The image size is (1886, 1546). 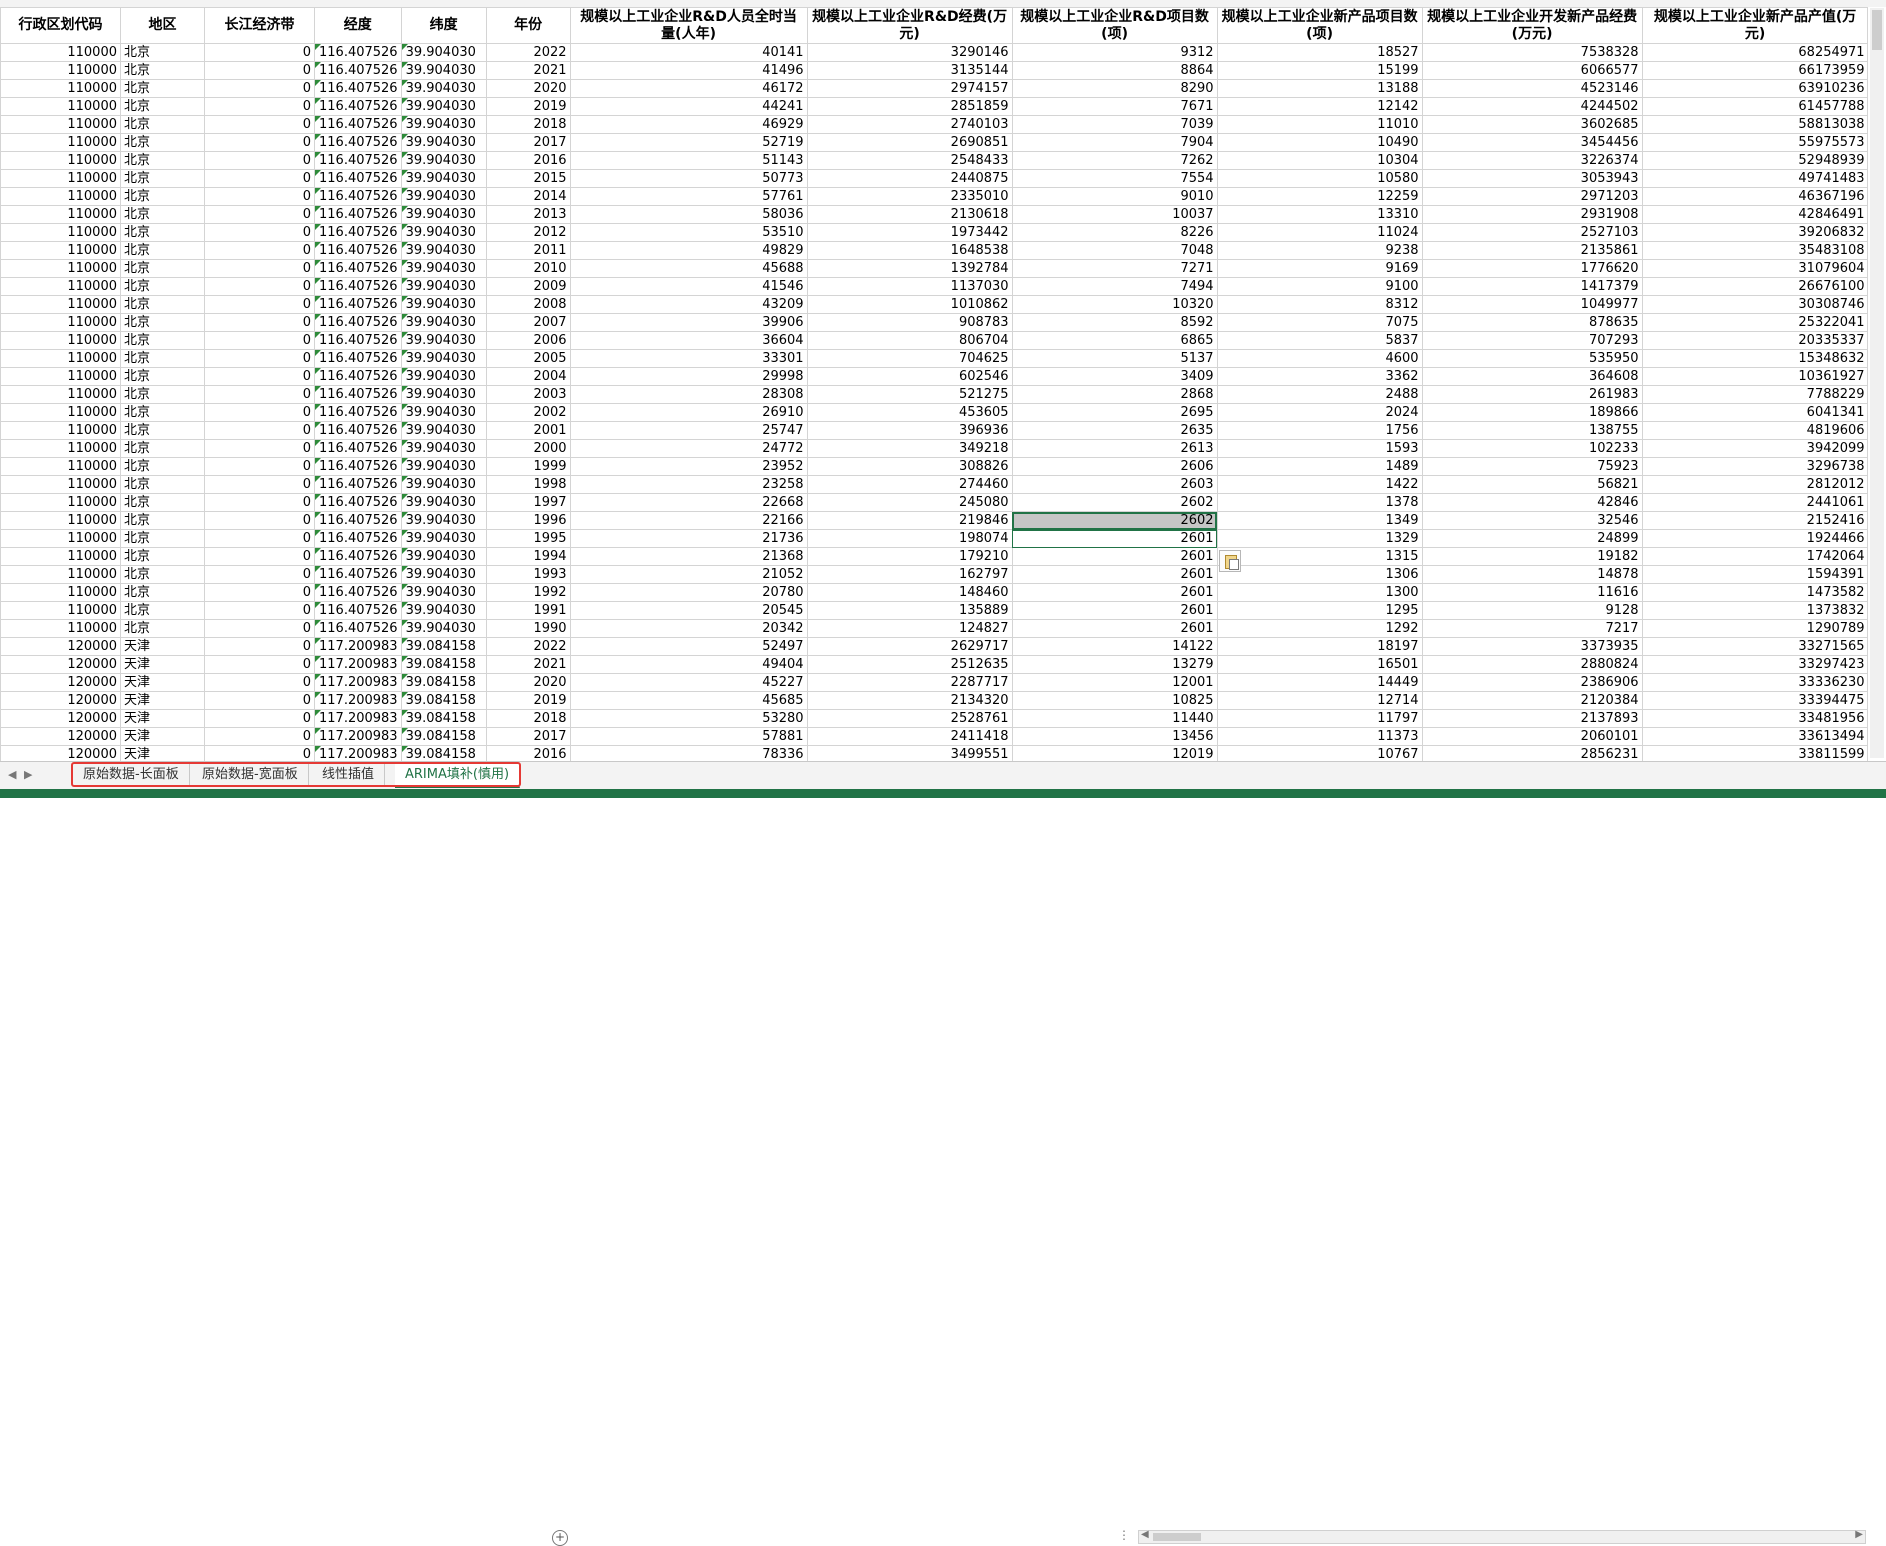 I want to click on table-cell: 2548433, so click(x=909, y=160).